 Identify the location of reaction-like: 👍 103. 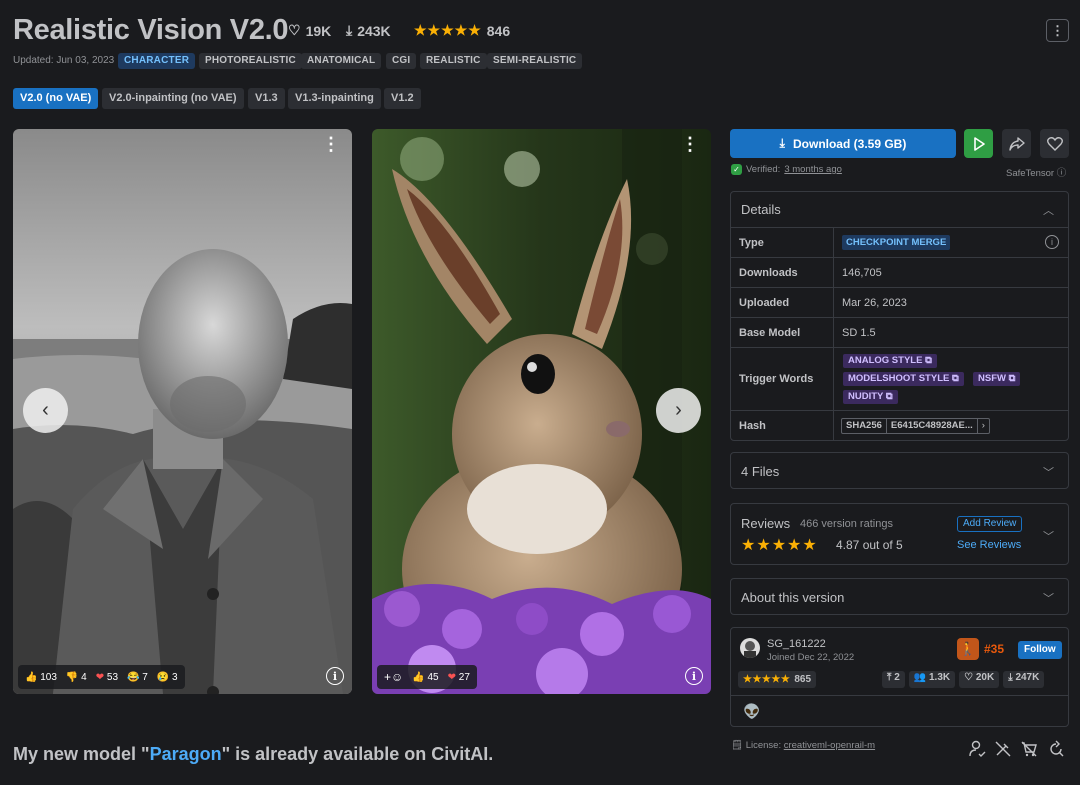
(41, 677).